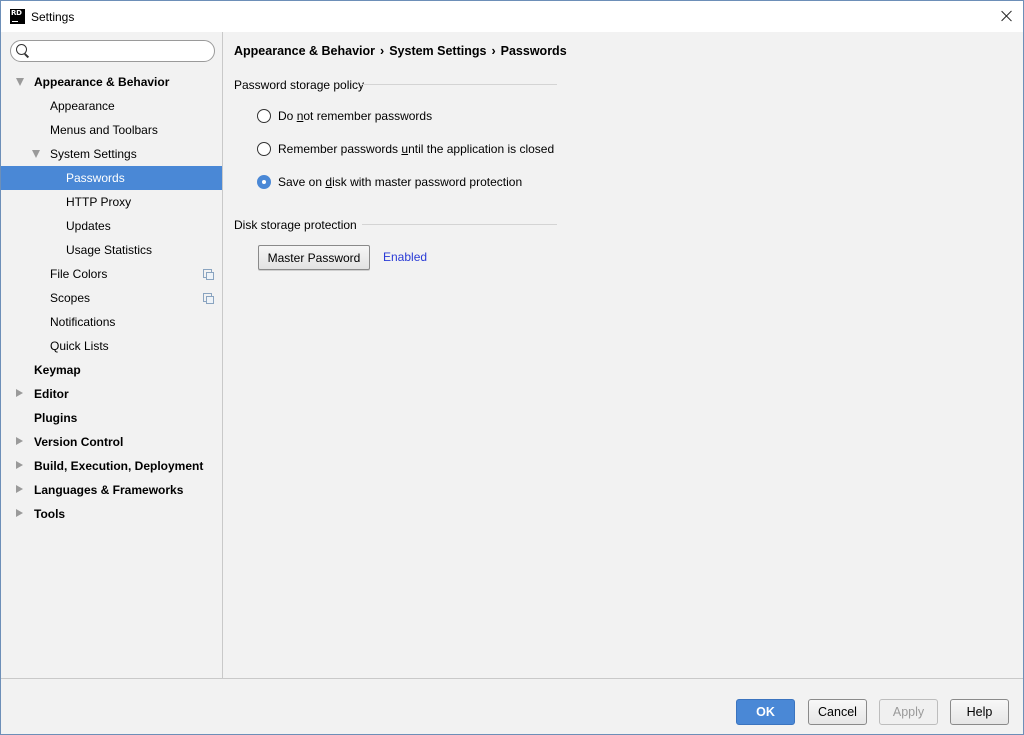 Image resolution: width=1024 pixels, height=735 pixels. I want to click on tree-item-label: Build, Execution, Deployment, so click(119, 466).